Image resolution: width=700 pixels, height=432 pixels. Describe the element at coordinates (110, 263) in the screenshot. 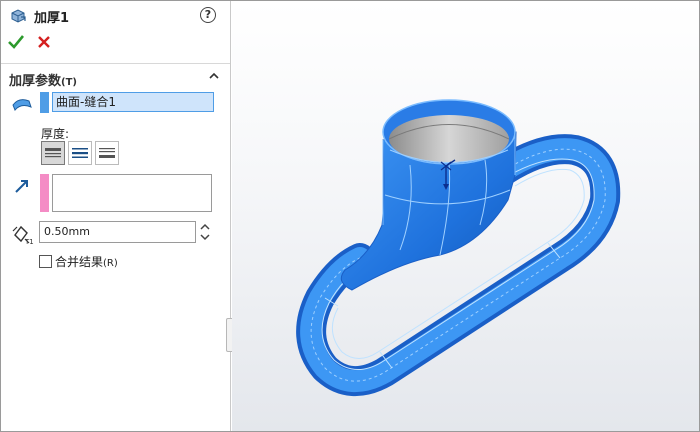

I see `merge-result-shortcut: (R)` at that location.